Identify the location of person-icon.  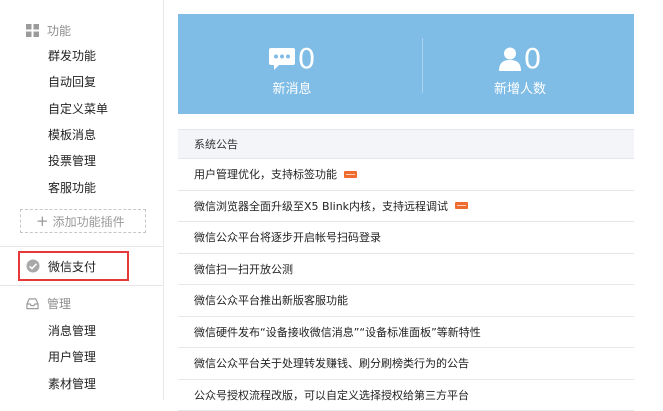
(510, 59).